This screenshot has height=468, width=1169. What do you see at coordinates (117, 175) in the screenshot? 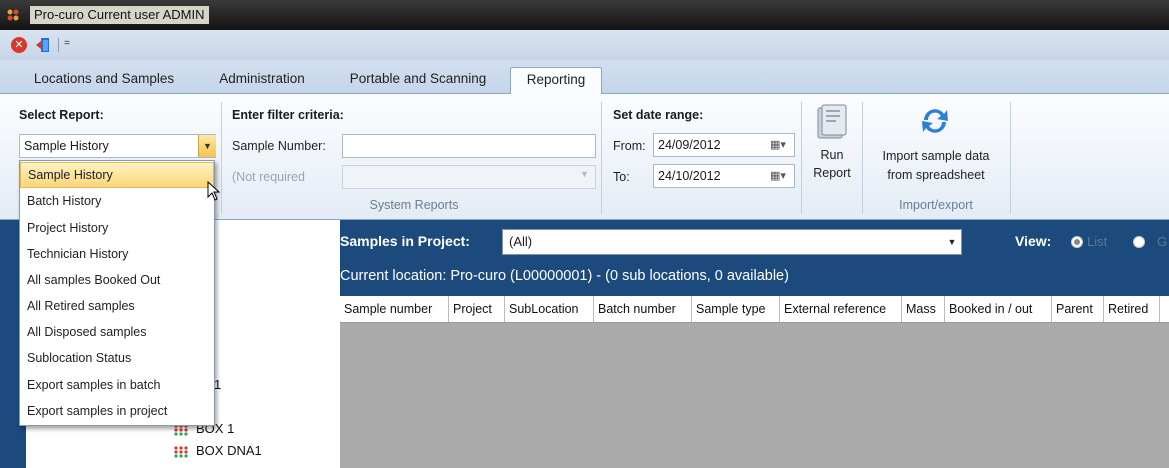
I see `report-option-sample-history: Sample History` at bounding box center [117, 175].